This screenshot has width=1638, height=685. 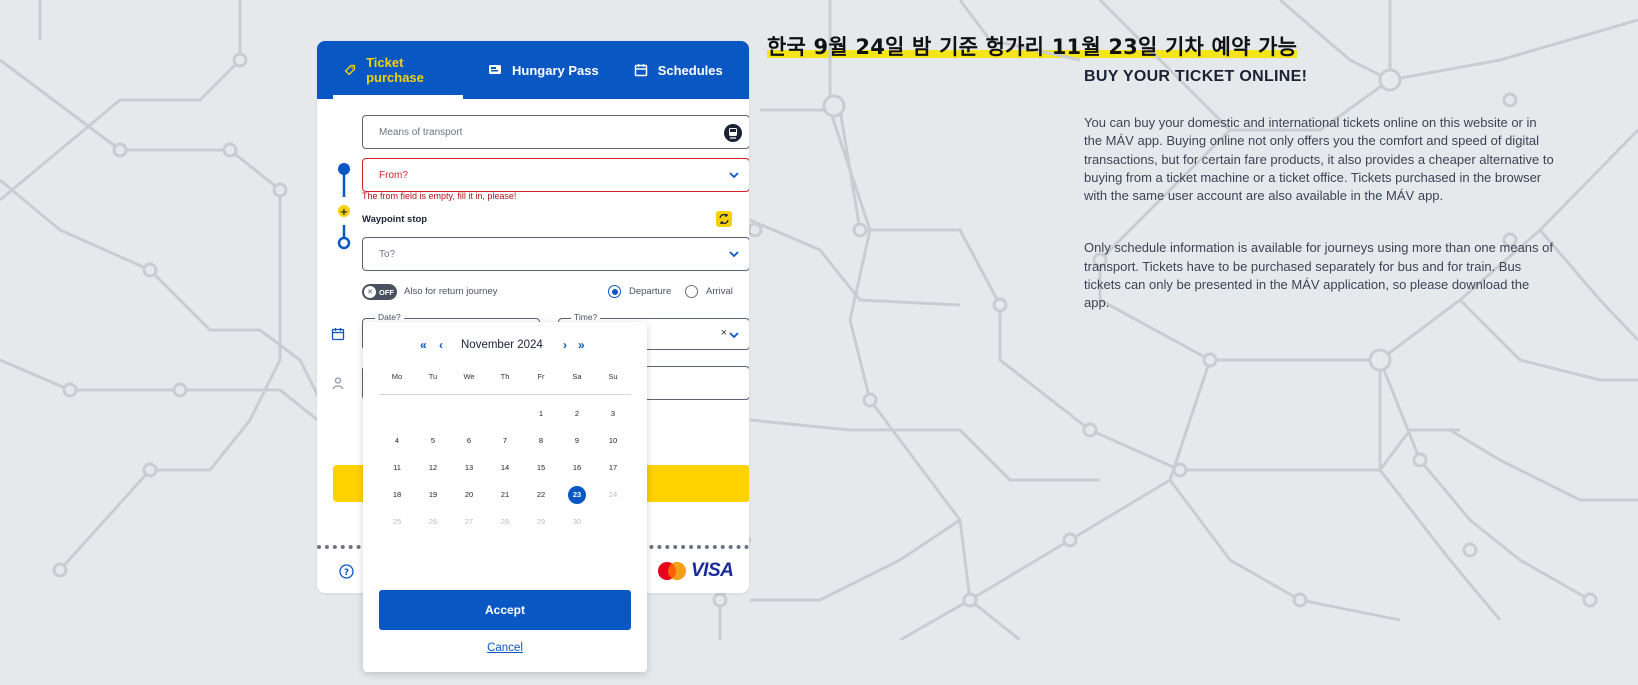 I want to click on from-placeholder: From?, so click(x=393, y=175).